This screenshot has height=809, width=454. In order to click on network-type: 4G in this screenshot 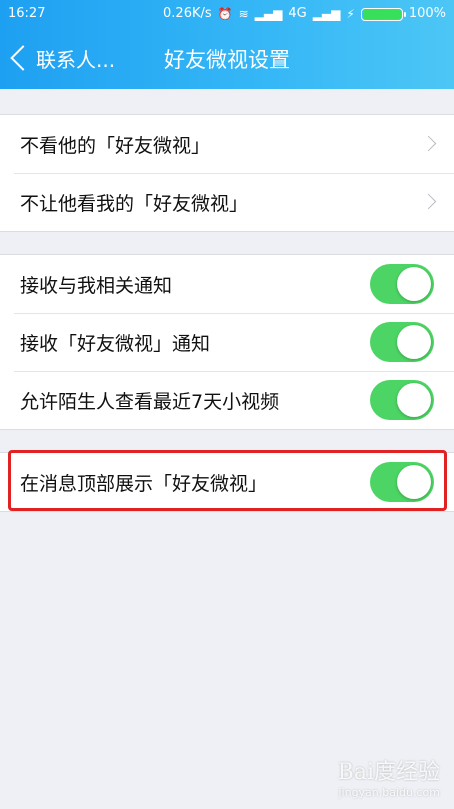, I will do `click(297, 13)`.